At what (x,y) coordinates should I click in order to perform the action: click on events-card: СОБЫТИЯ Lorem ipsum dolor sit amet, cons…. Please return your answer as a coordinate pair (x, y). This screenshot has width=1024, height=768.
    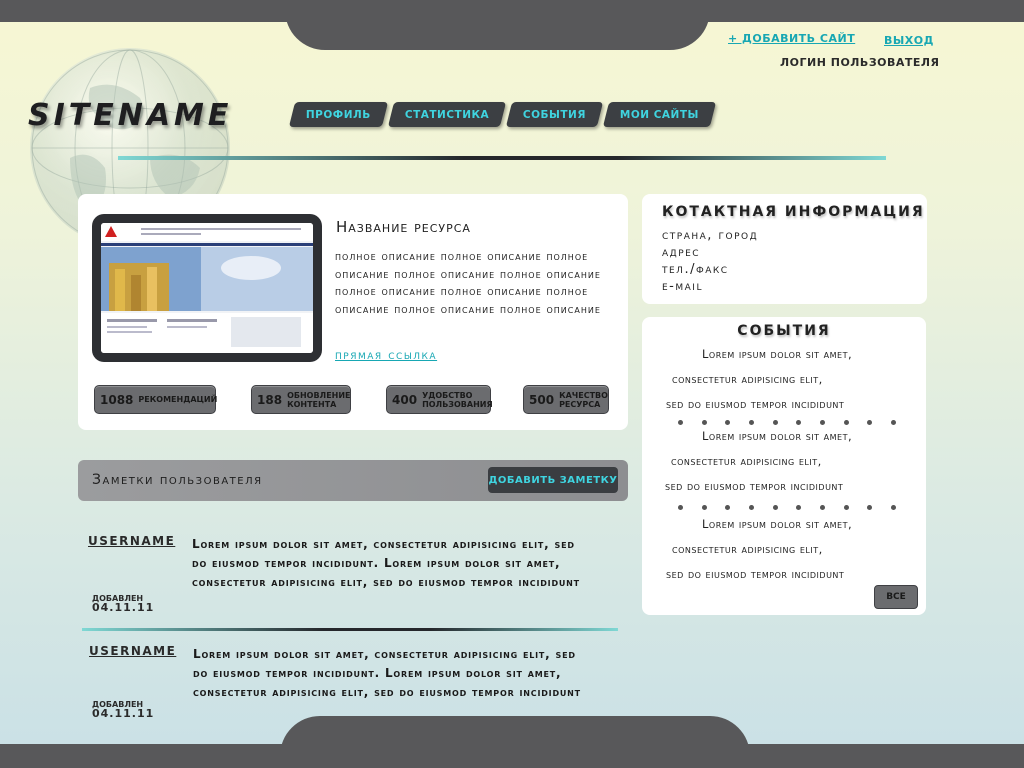
    Looking at the image, I should click on (784, 466).